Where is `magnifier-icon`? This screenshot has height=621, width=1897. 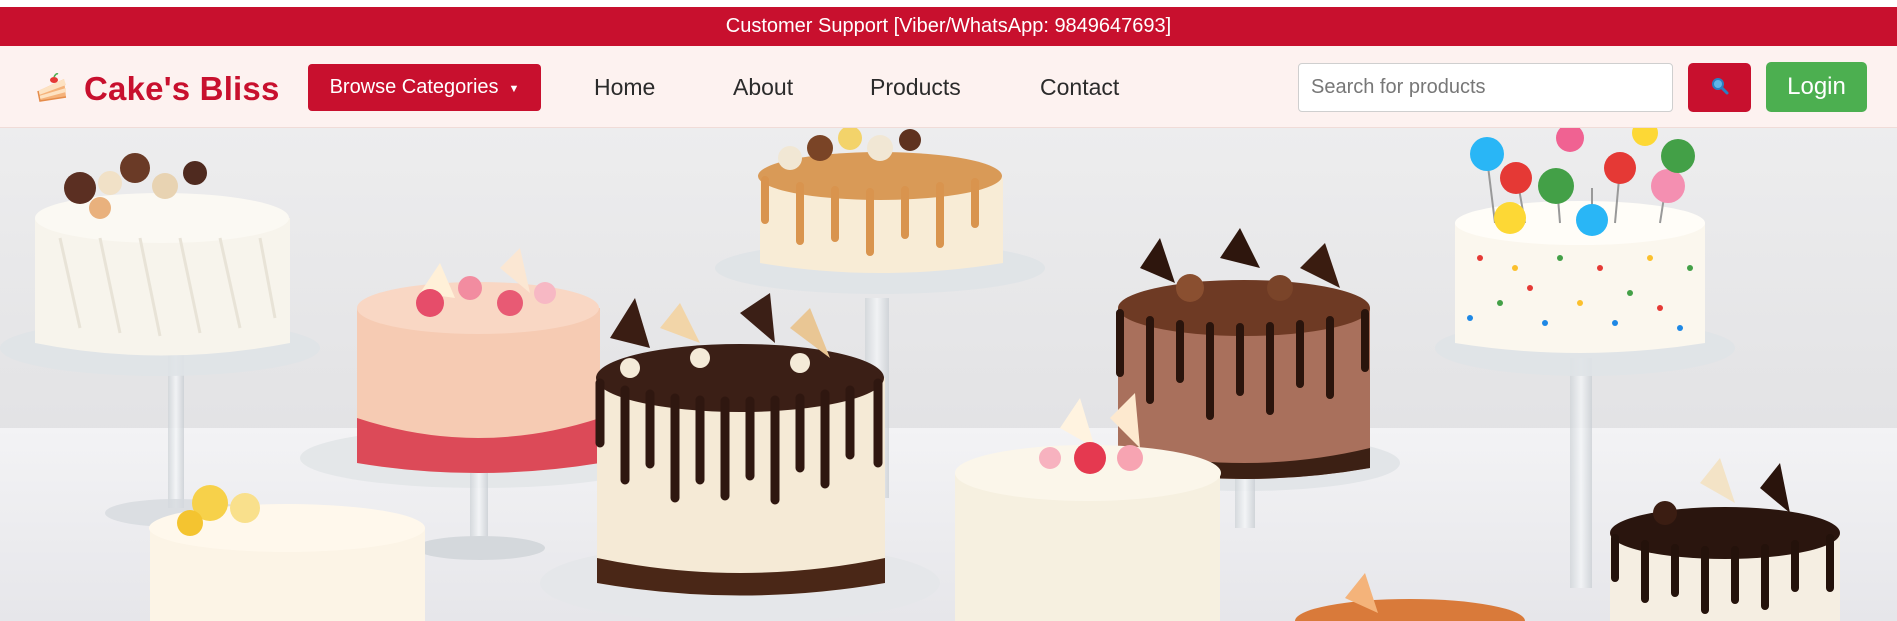 magnifier-icon is located at coordinates (1720, 87).